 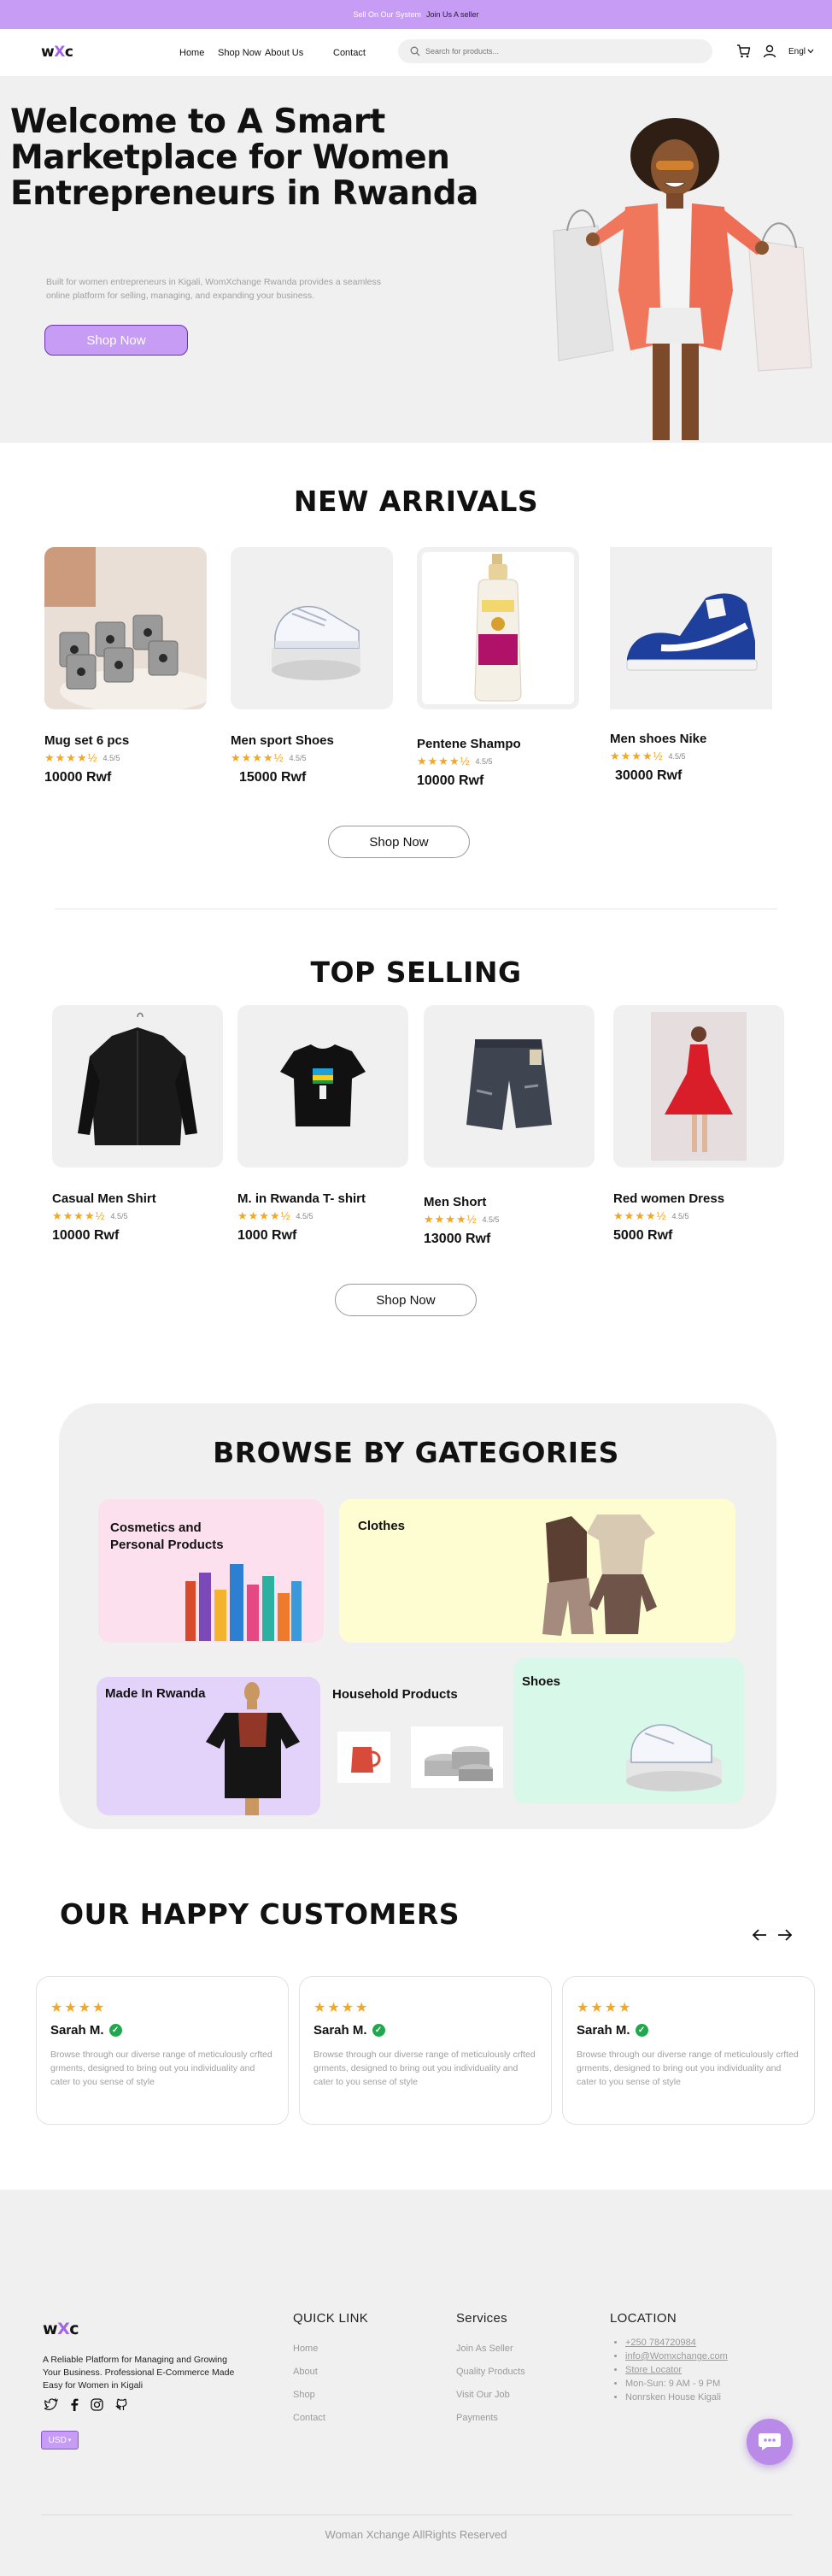 What do you see at coordinates (643, 2318) in the screenshot?
I see `footer-heading: LOCATION` at bounding box center [643, 2318].